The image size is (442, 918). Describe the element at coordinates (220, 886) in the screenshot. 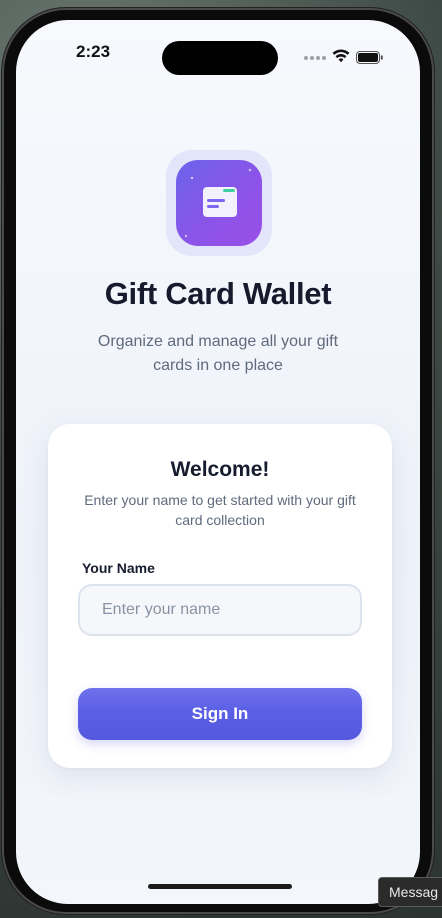

I see `home-indicator` at that location.